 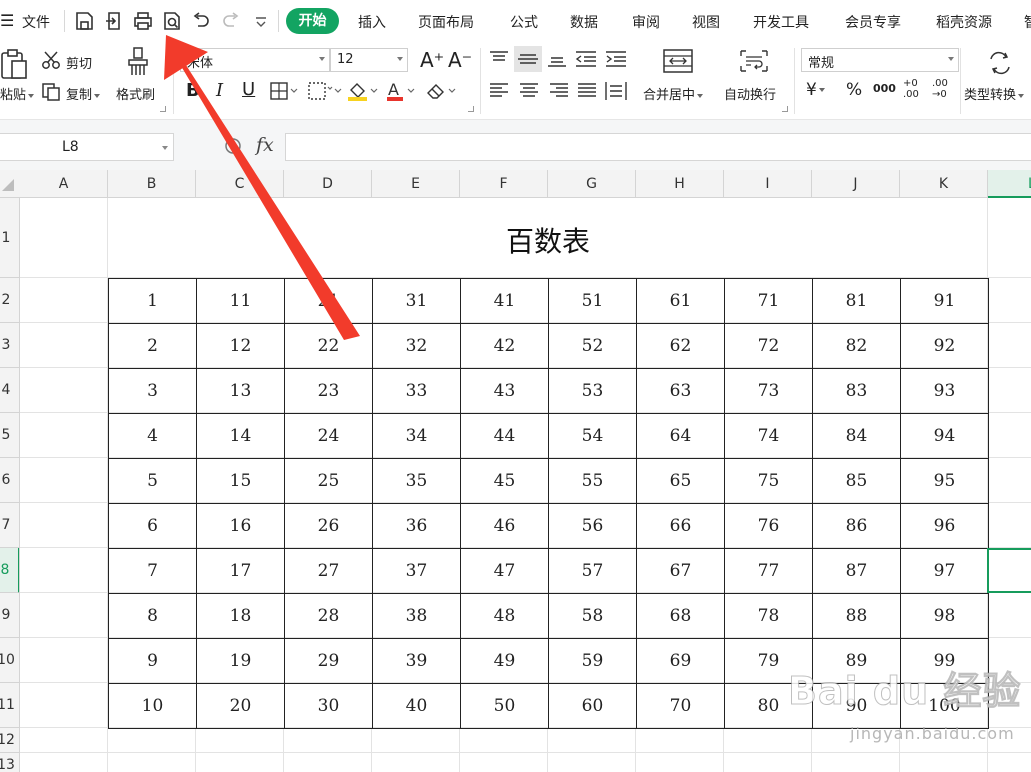 I want to click on column-header-h: H, so click(x=680, y=184).